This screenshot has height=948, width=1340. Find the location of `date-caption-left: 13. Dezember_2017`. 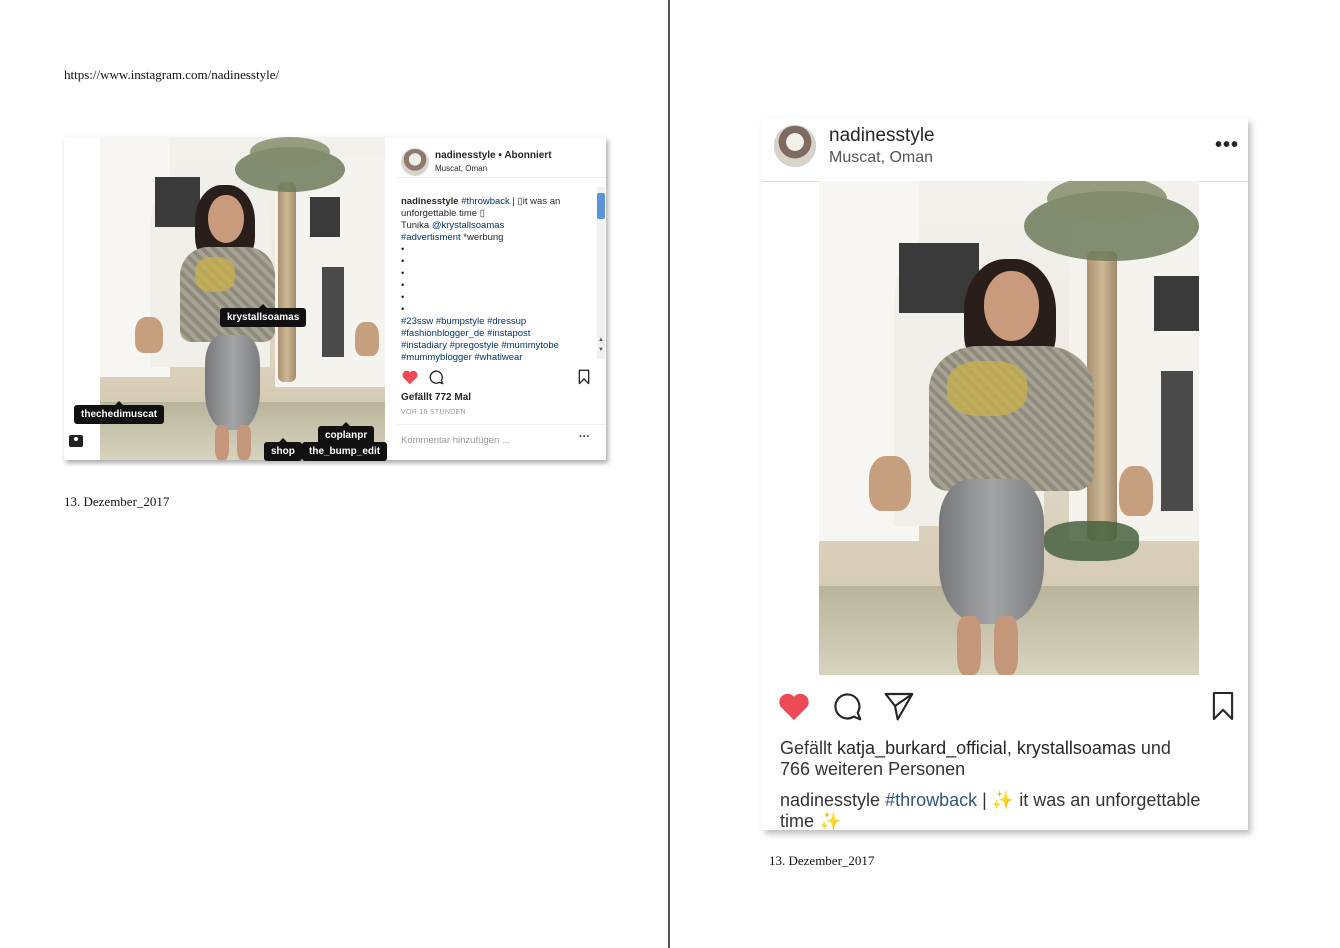

date-caption-left: 13. Dezember_2017 is located at coordinates (117, 501).